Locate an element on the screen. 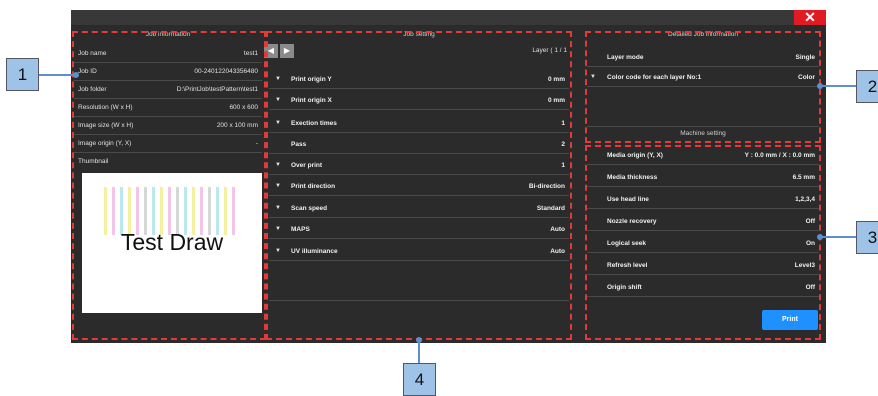  row-label: Print origin X is located at coordinates (311, 100).